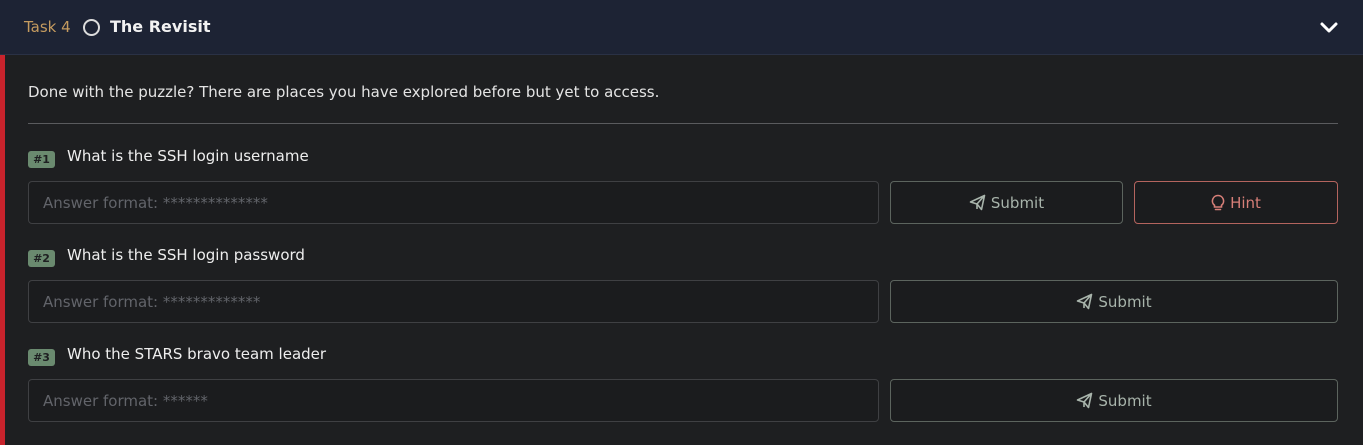 The image size is (1363, 445). I want to click on question-badge-2: #2, so click(41, 258).